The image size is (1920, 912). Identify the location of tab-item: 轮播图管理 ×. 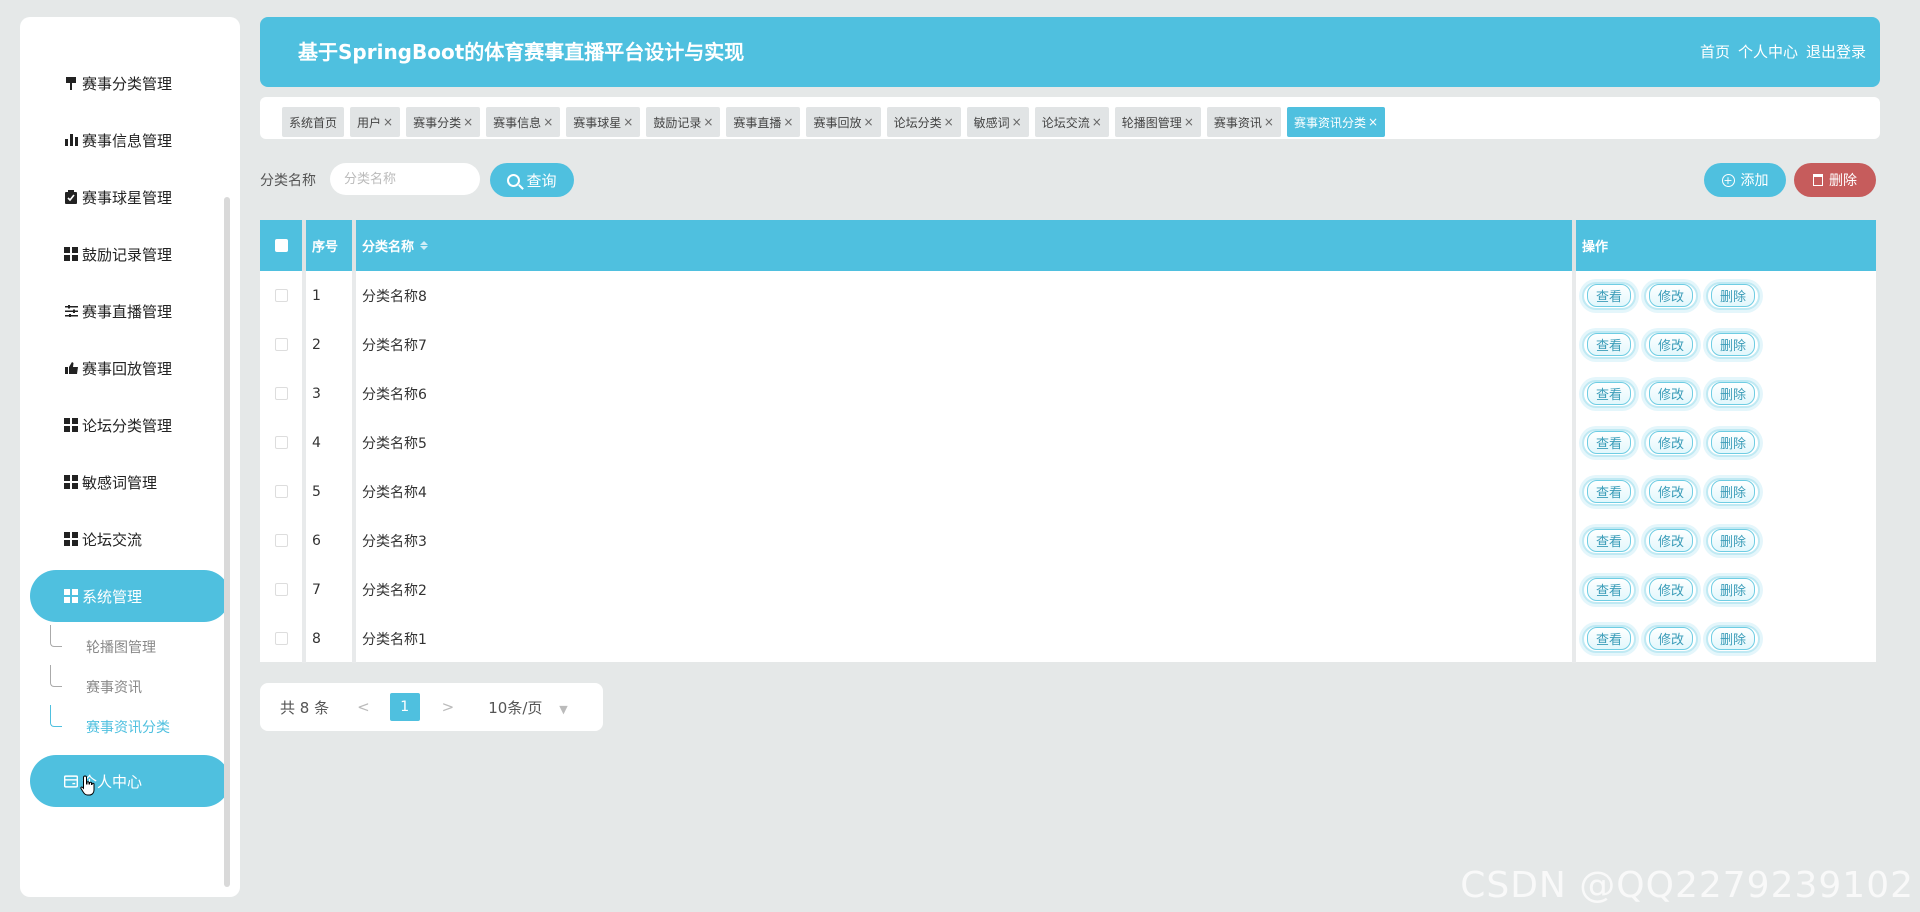
(1157, 122).